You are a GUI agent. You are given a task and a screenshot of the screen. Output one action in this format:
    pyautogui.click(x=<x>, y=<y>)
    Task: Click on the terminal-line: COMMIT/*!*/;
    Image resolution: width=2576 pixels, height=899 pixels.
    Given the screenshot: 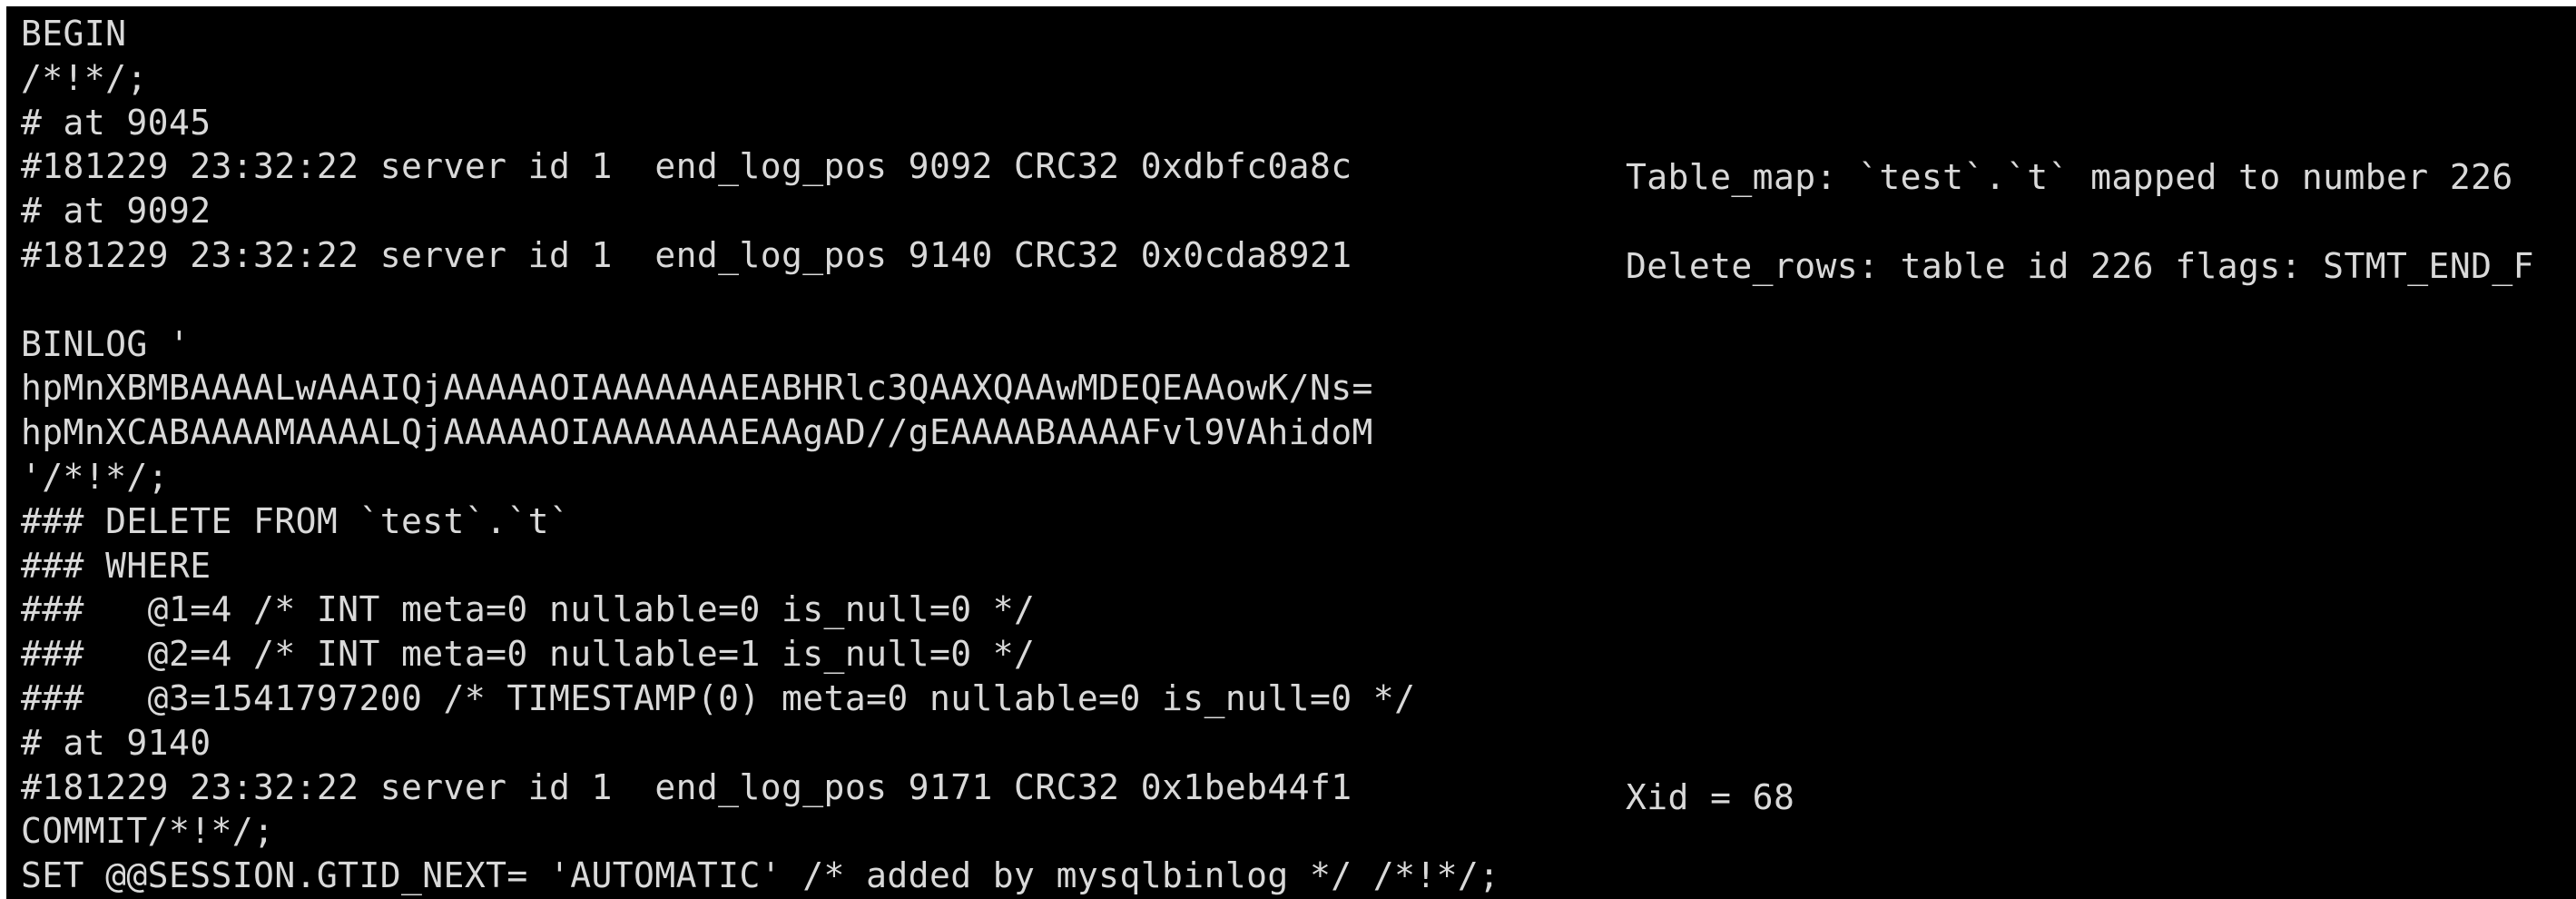 What is the action you would take?
    pyautogui.click(x=1298, y=832)
    